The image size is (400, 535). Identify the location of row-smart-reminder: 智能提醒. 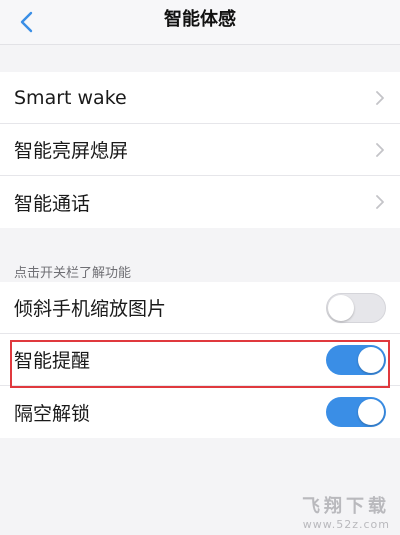
(200, 360).